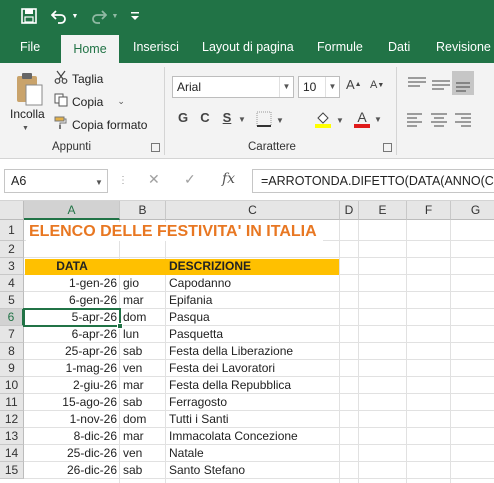  Describe the element at coordinates (25, 128) in the screenshot. I see `paste-dropdown-icon: ▼` at that location.